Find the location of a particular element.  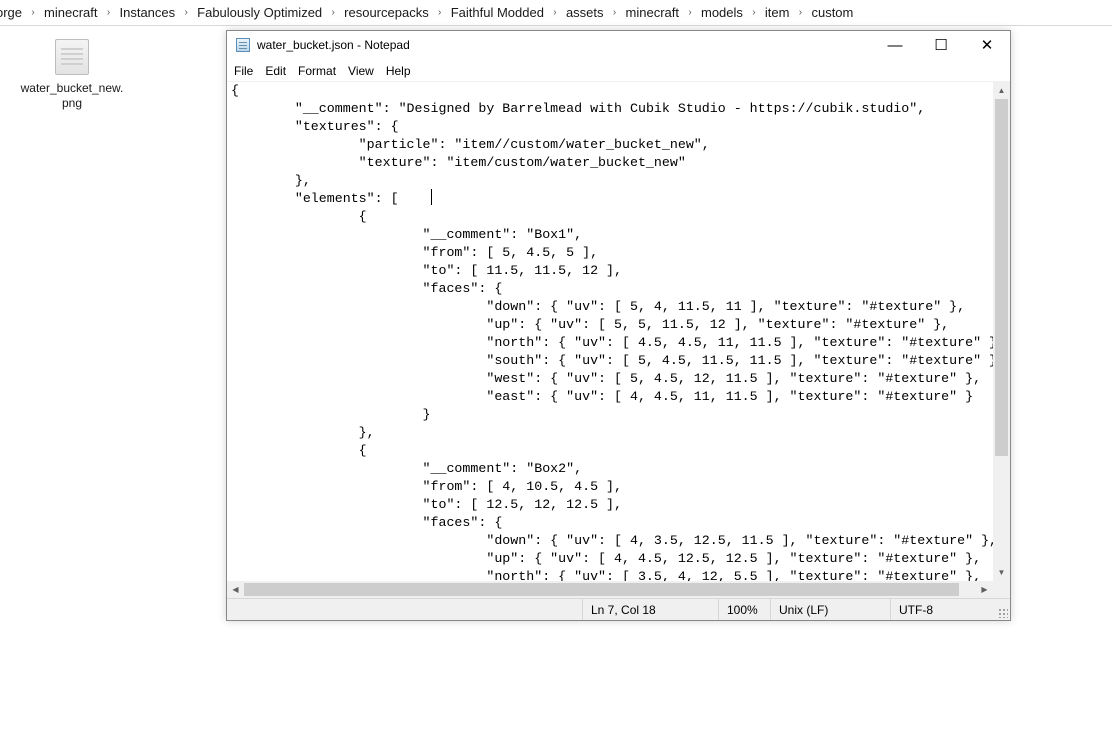

breadcrumb-item: custom is located at coordinates (832, 13).